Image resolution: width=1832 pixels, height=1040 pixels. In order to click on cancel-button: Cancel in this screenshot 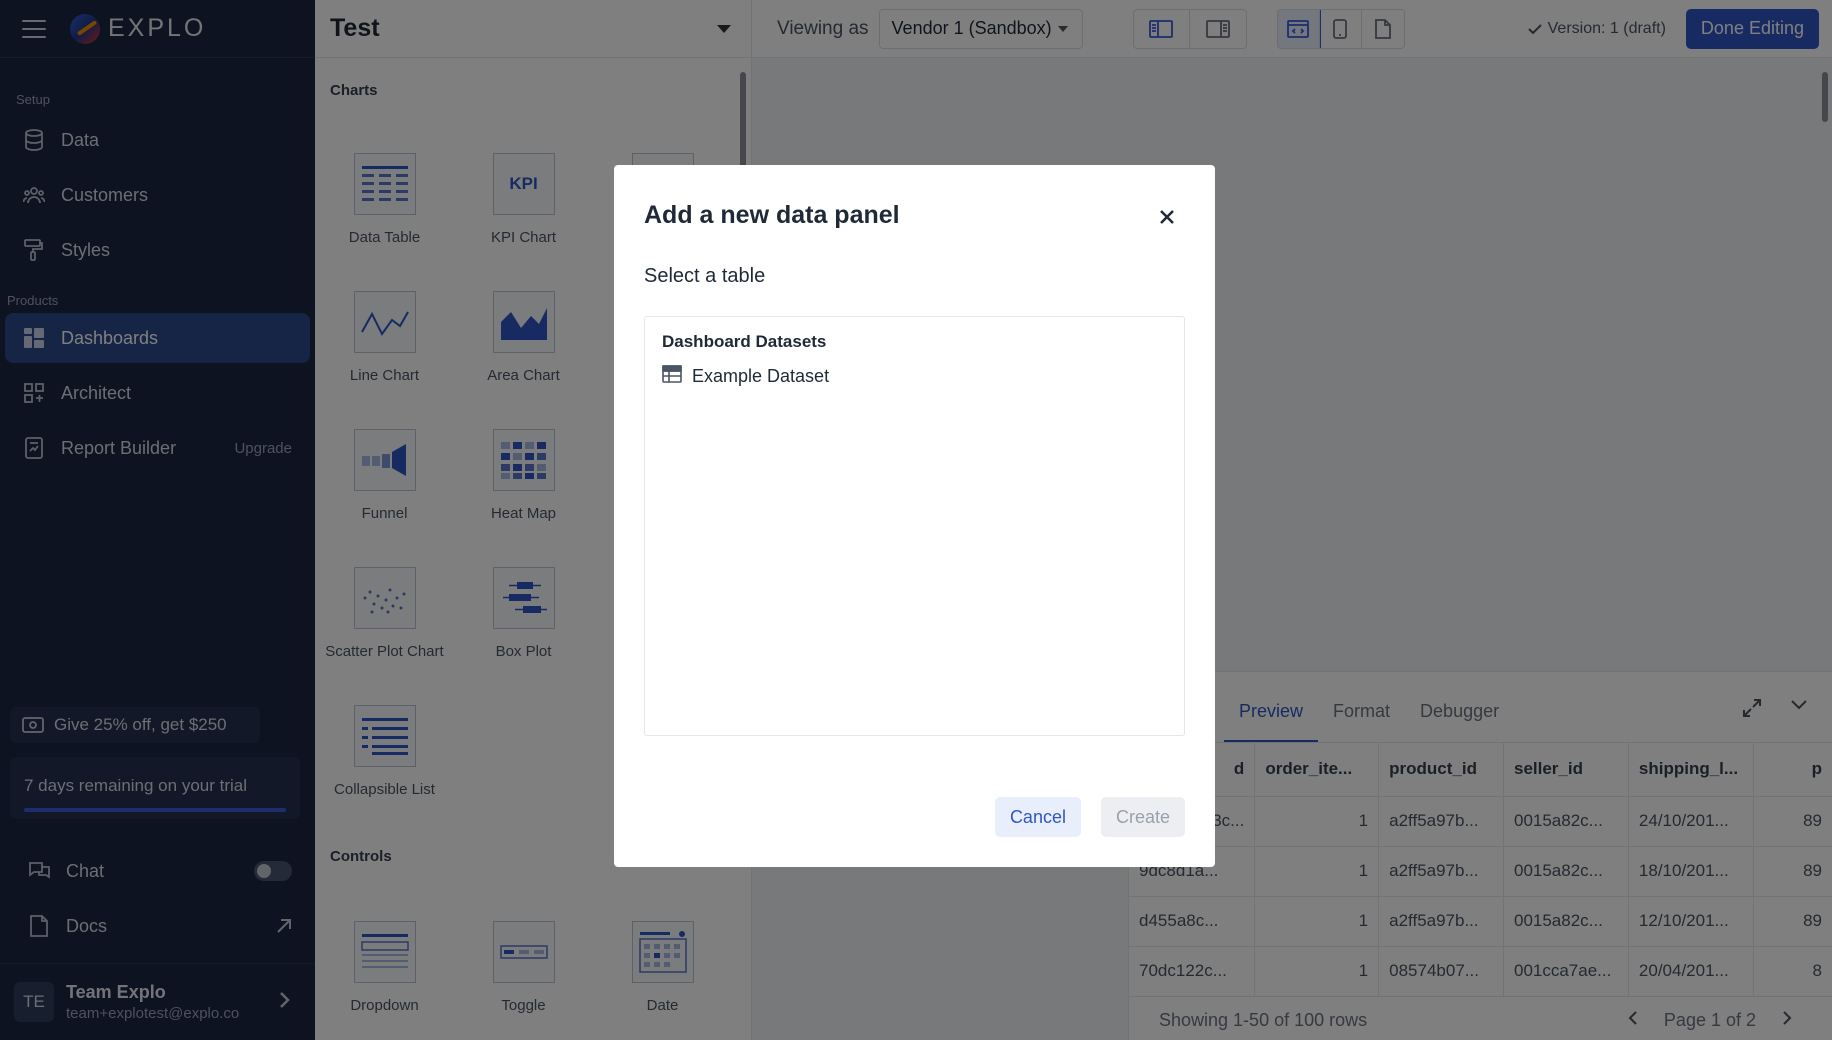, I will do `click(1037, 817)`.